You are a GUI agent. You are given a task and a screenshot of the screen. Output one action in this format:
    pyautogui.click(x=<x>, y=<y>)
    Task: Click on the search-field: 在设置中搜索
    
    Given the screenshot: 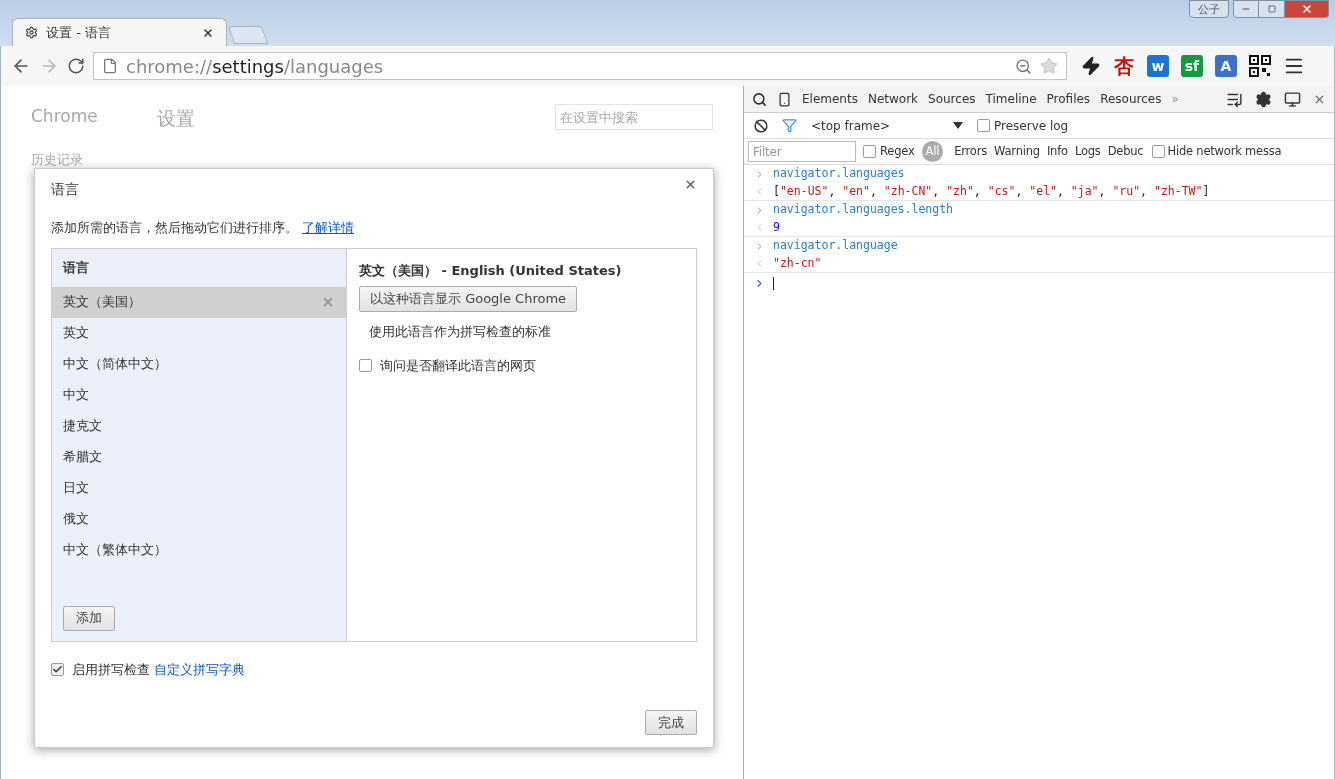 What is the action you would take?
    pyautogui.click(x=634, y=117)
    